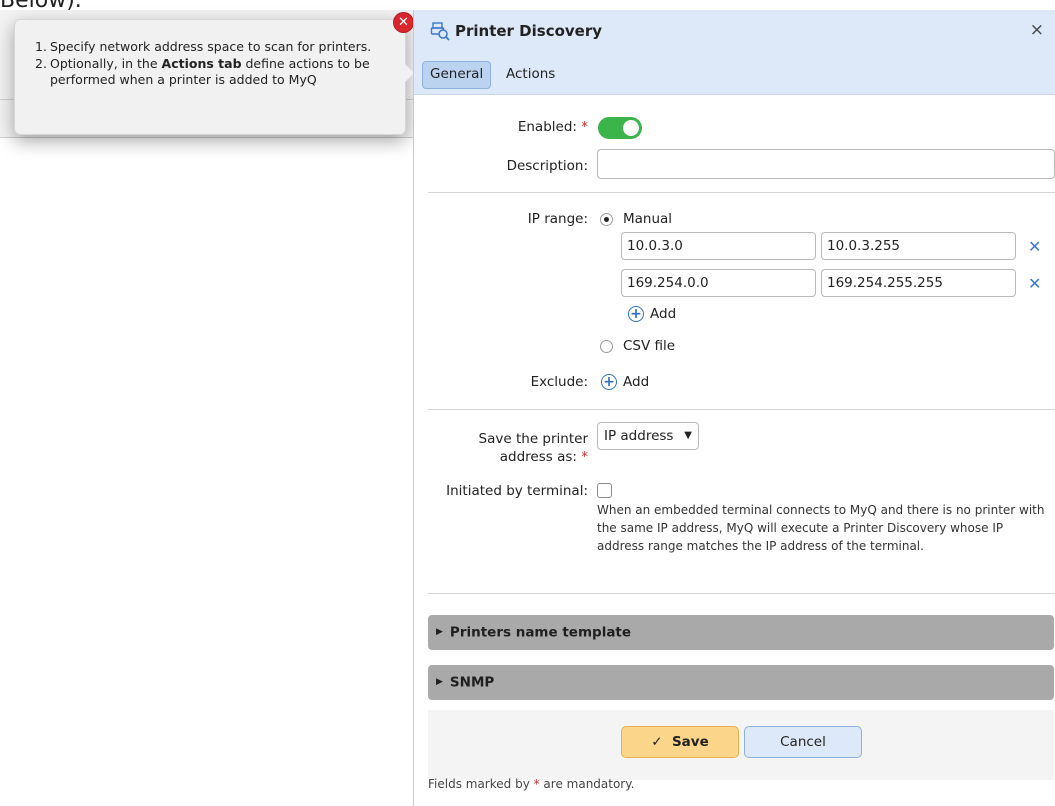 This screenshot has width=1055, height=806. Describe the element at coordinates (741, 682) in the screenshot. I see `section-snmp: ▶ SNMP` at that location.